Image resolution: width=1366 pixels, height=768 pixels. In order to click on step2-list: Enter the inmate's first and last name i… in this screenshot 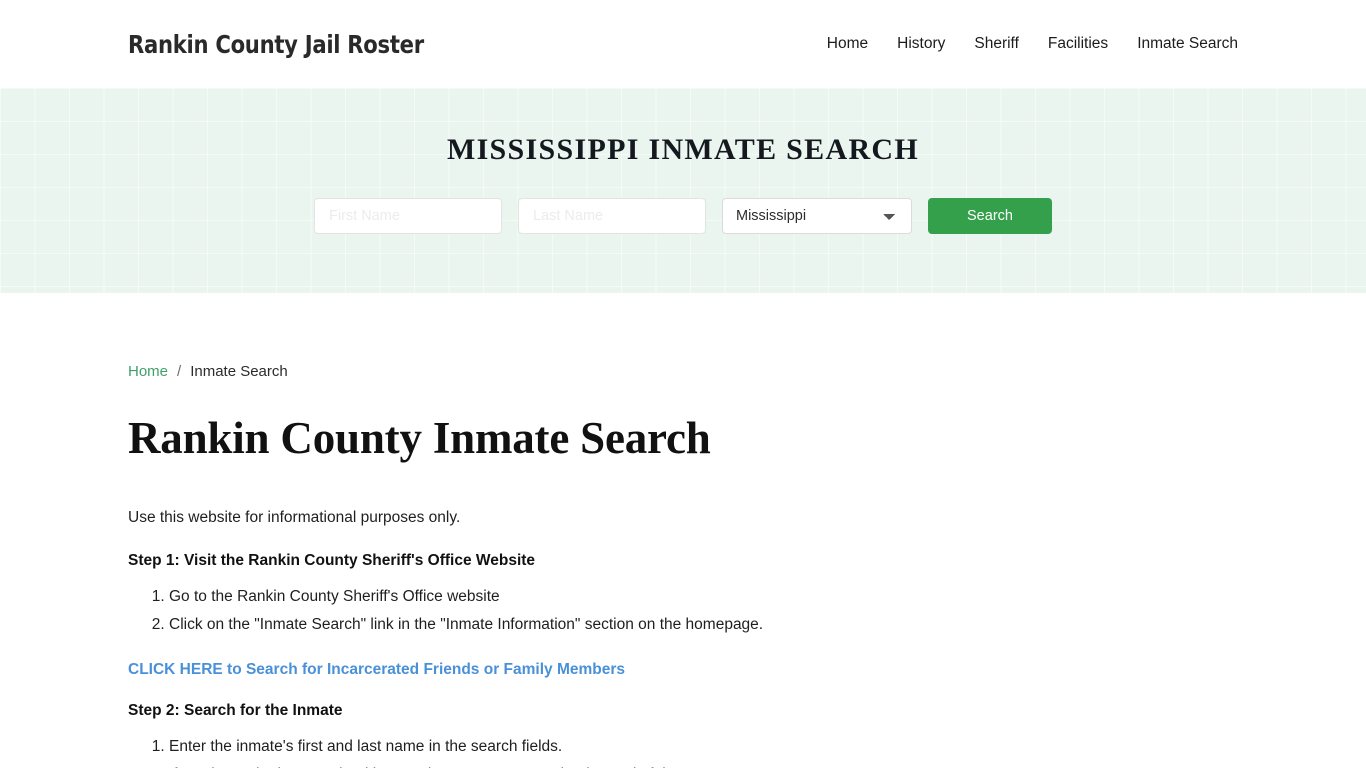, I will do `click(683, 752)`.